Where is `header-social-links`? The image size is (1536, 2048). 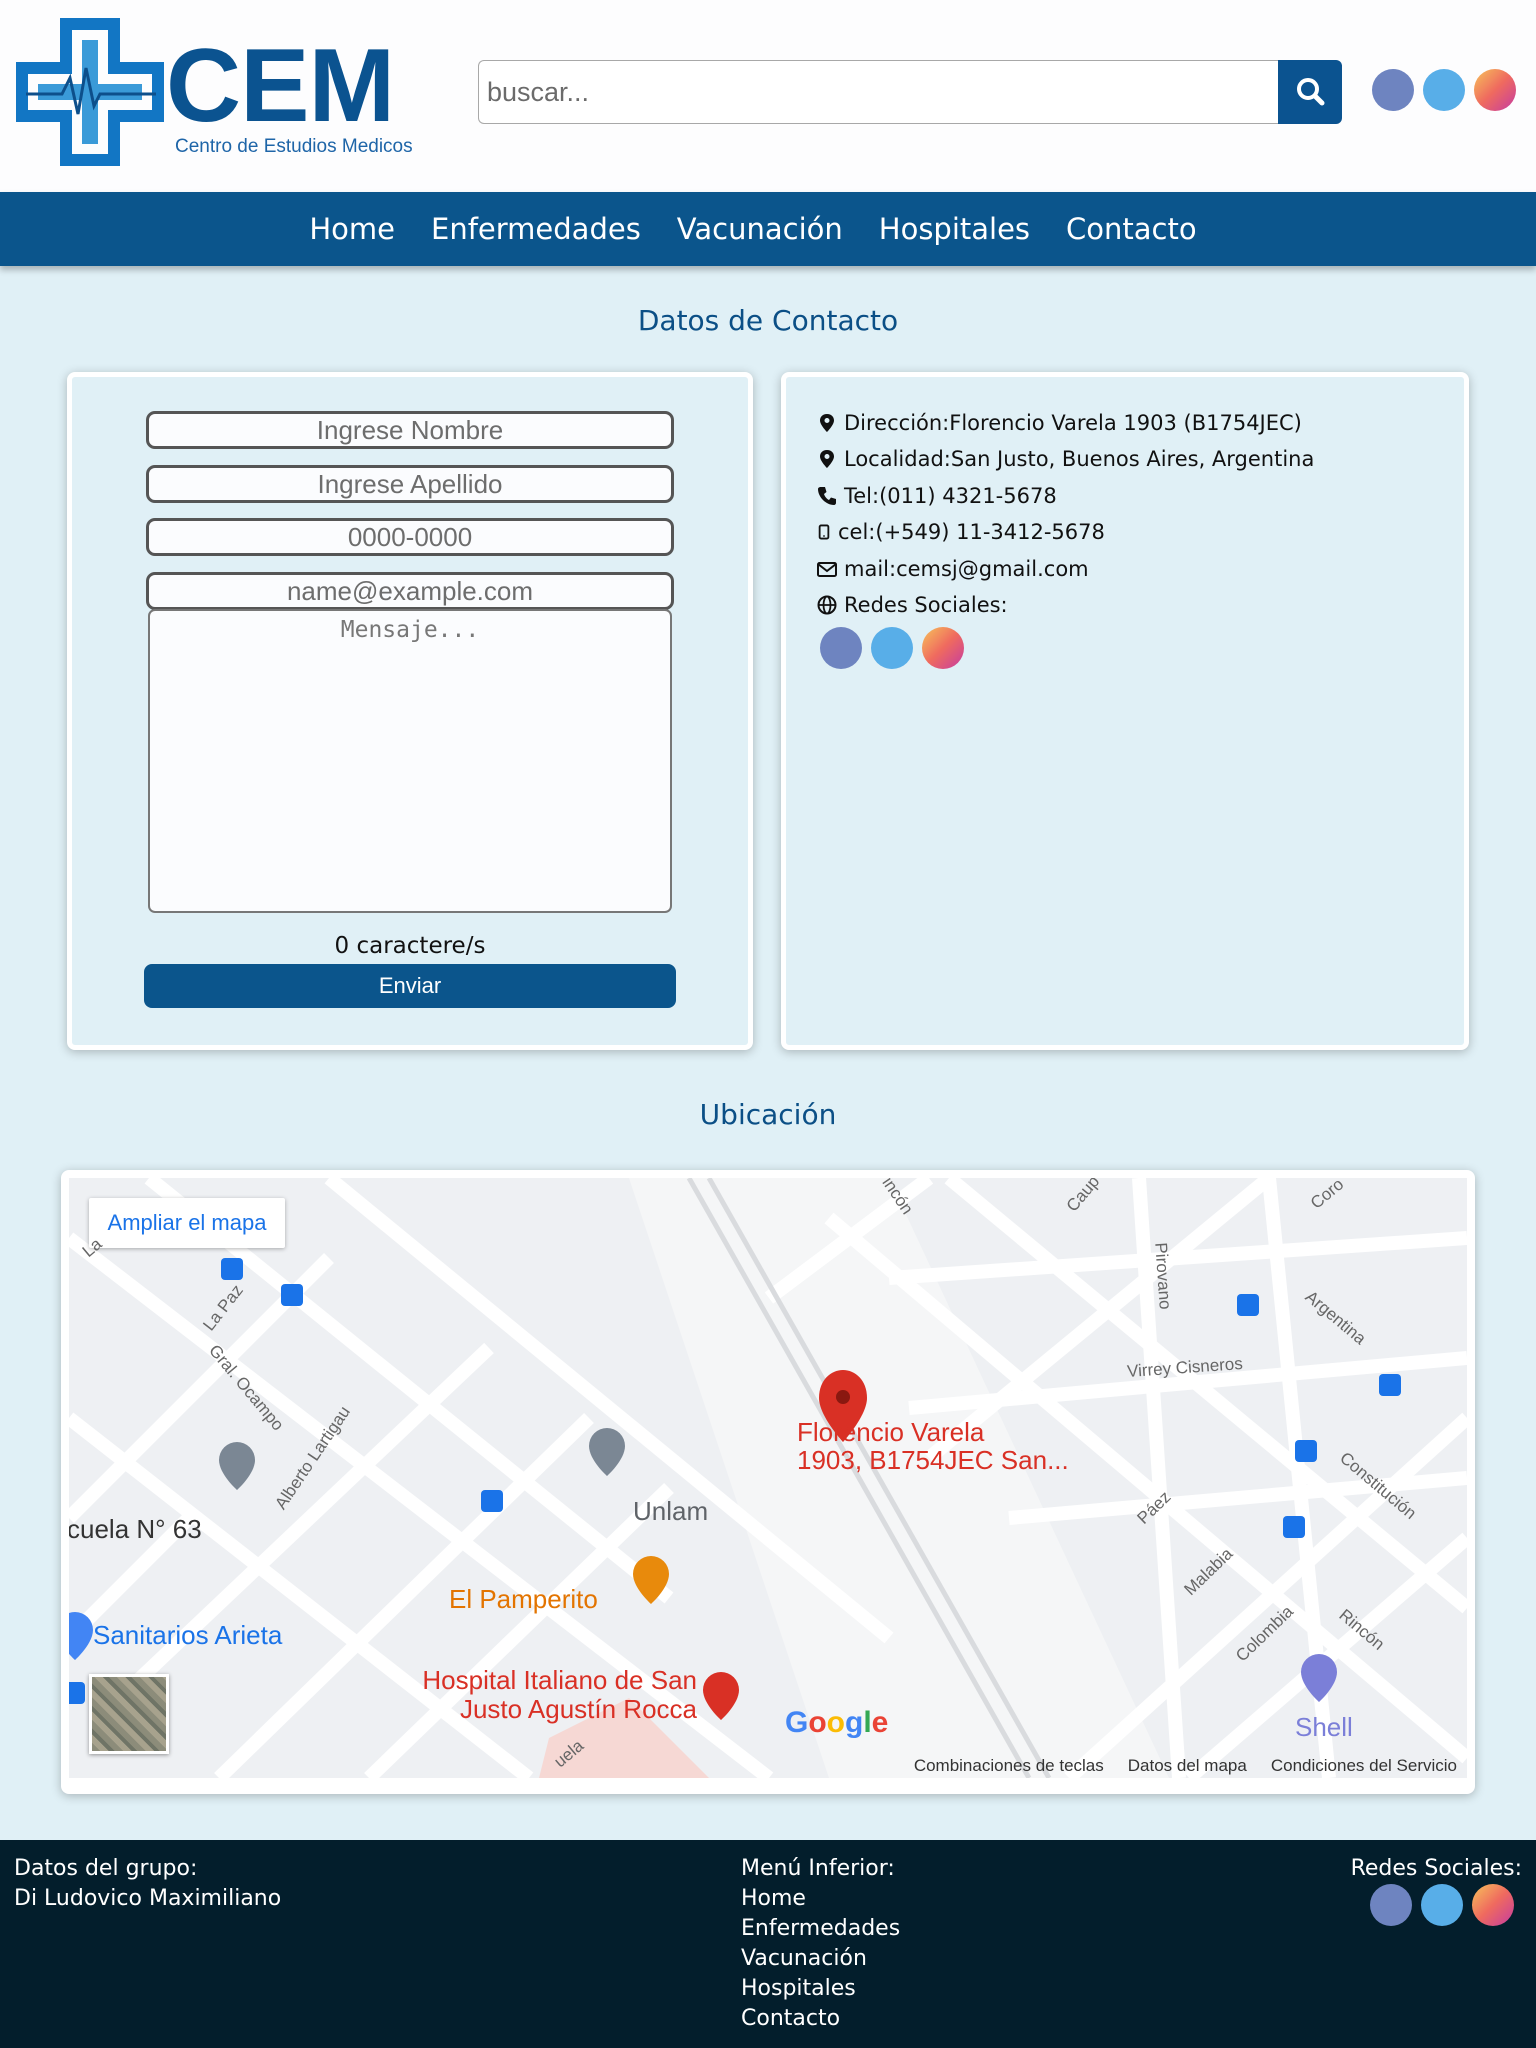 header-social-links is located at coordinates (1444, 90).